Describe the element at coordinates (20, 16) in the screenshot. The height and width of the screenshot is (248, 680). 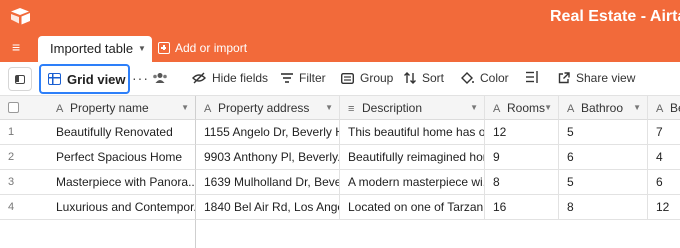
I see `airtable-logo-icon` at that location.